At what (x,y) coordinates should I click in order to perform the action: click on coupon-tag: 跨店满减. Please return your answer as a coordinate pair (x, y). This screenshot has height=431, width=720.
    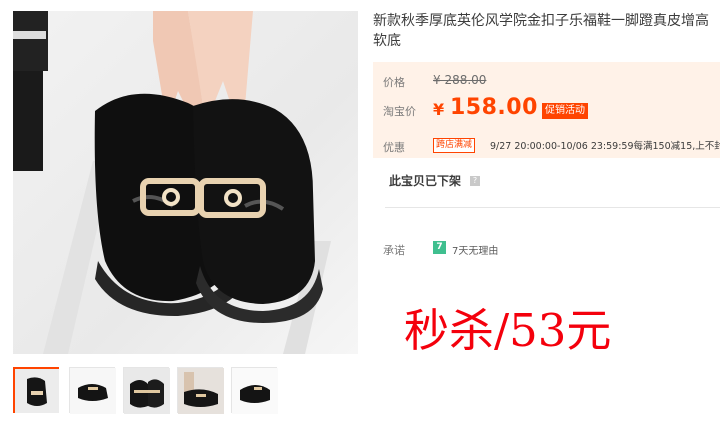
    Looking at the image, I should click on (454, 145).